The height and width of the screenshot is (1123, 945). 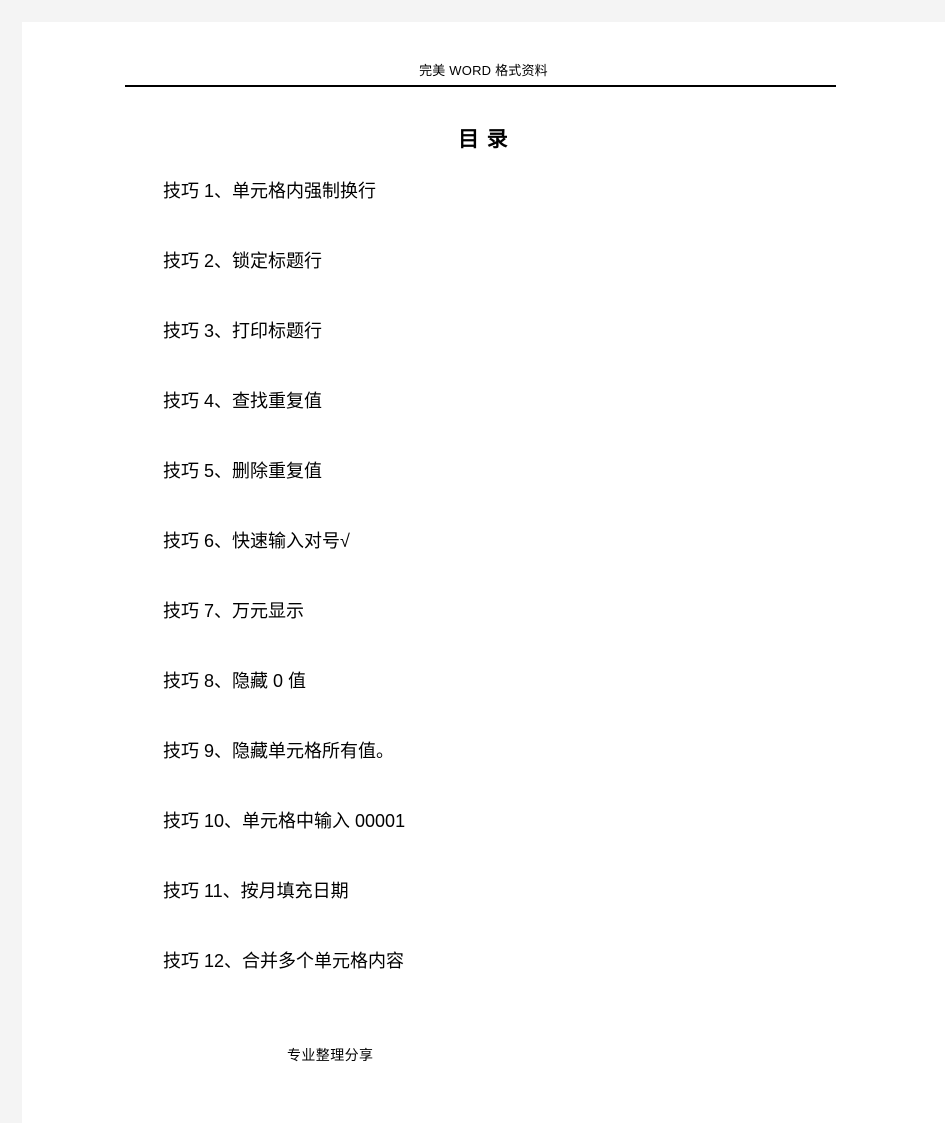 What do you see at coordinates (513, 773) in the screenshot?
I see `toc-item: 技巧 9、隐藏单元格所有值。` at bounding box center [513, 773].